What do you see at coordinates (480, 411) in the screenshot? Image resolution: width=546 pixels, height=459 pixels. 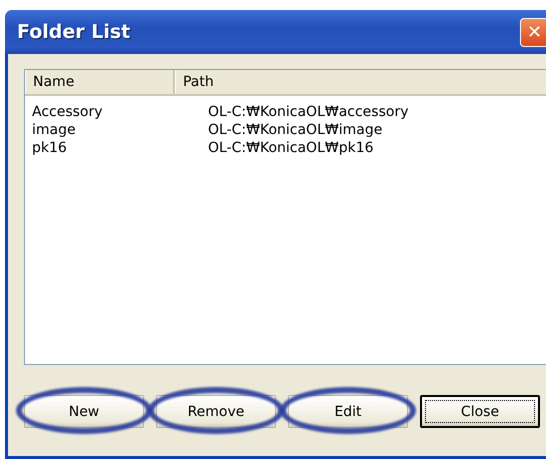 I see `dialog-button: Close` at bounding box center [480, 411].